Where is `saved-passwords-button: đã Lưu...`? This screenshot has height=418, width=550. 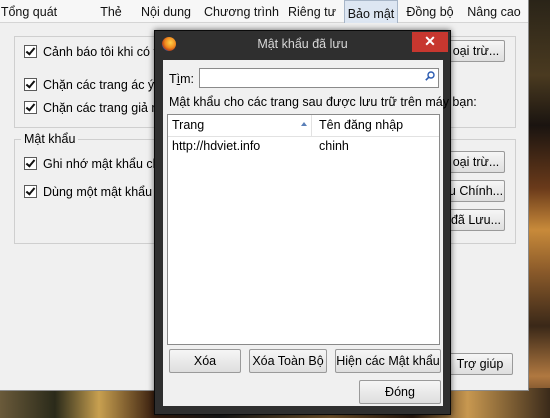 saved-passwords-button: đã Lưu... is located at coordinates (476, 220).